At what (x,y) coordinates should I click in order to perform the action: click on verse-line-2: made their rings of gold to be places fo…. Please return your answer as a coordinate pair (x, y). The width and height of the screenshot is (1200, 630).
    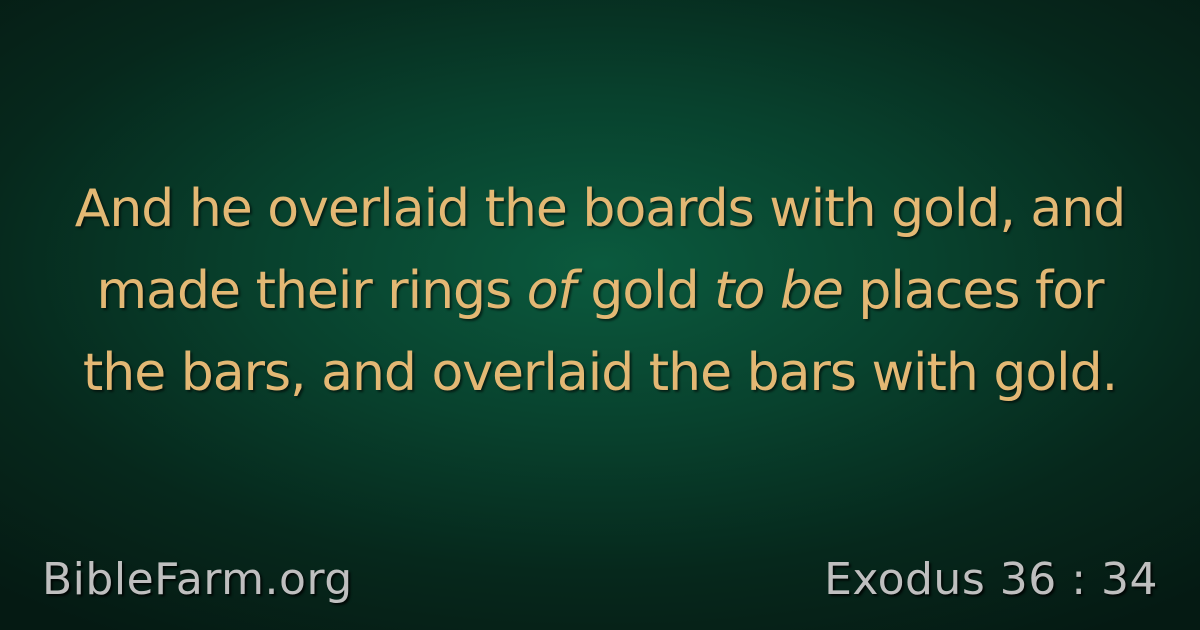
    Looking at the image, I should click on (600, 291).